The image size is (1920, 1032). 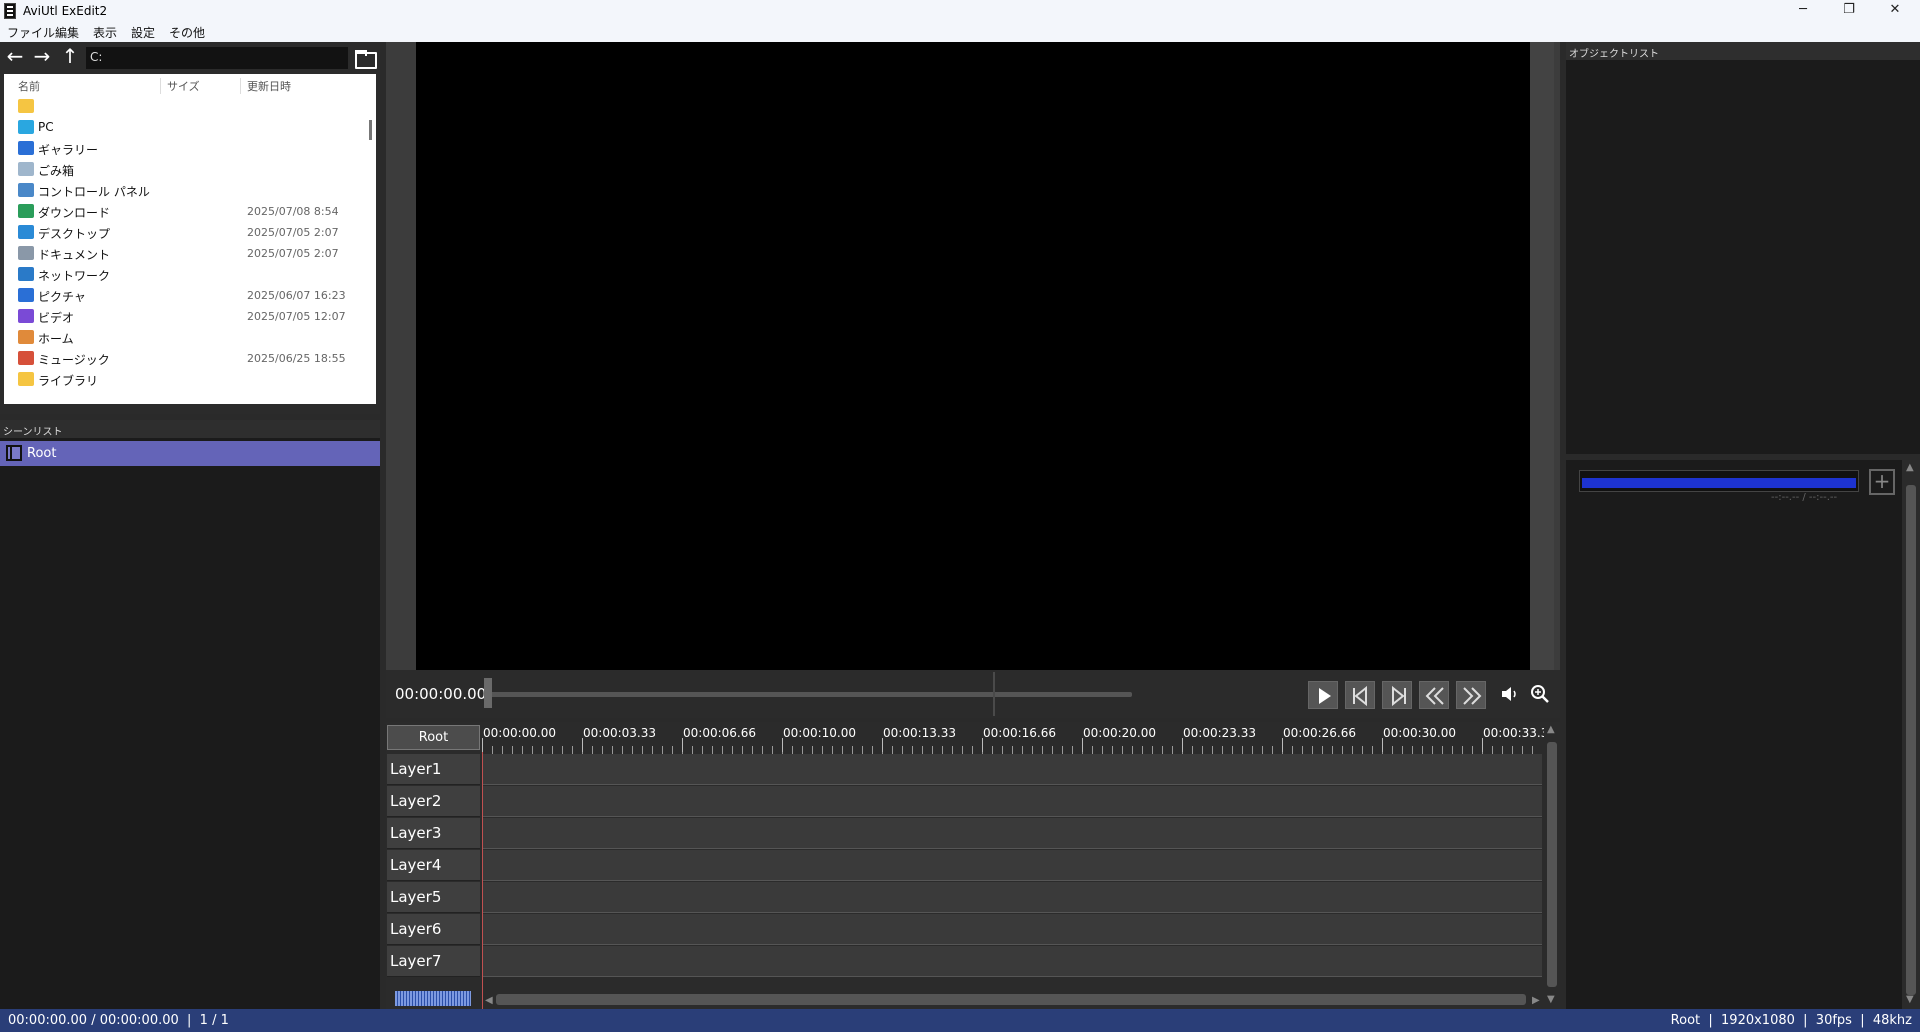 I want to click on play-button, so click(x=1323, y=695).